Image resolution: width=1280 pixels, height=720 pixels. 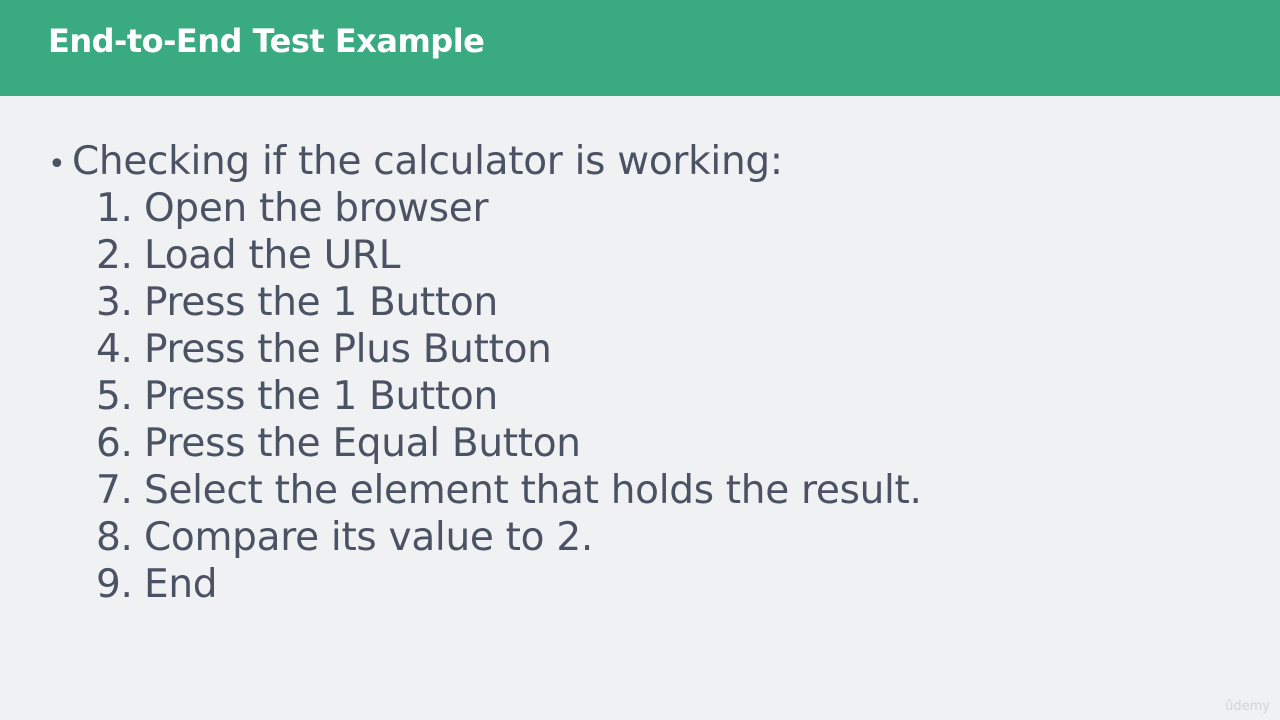 I want to click on list-item: 8. Compare its value to 2., so click(x=638, y=537).